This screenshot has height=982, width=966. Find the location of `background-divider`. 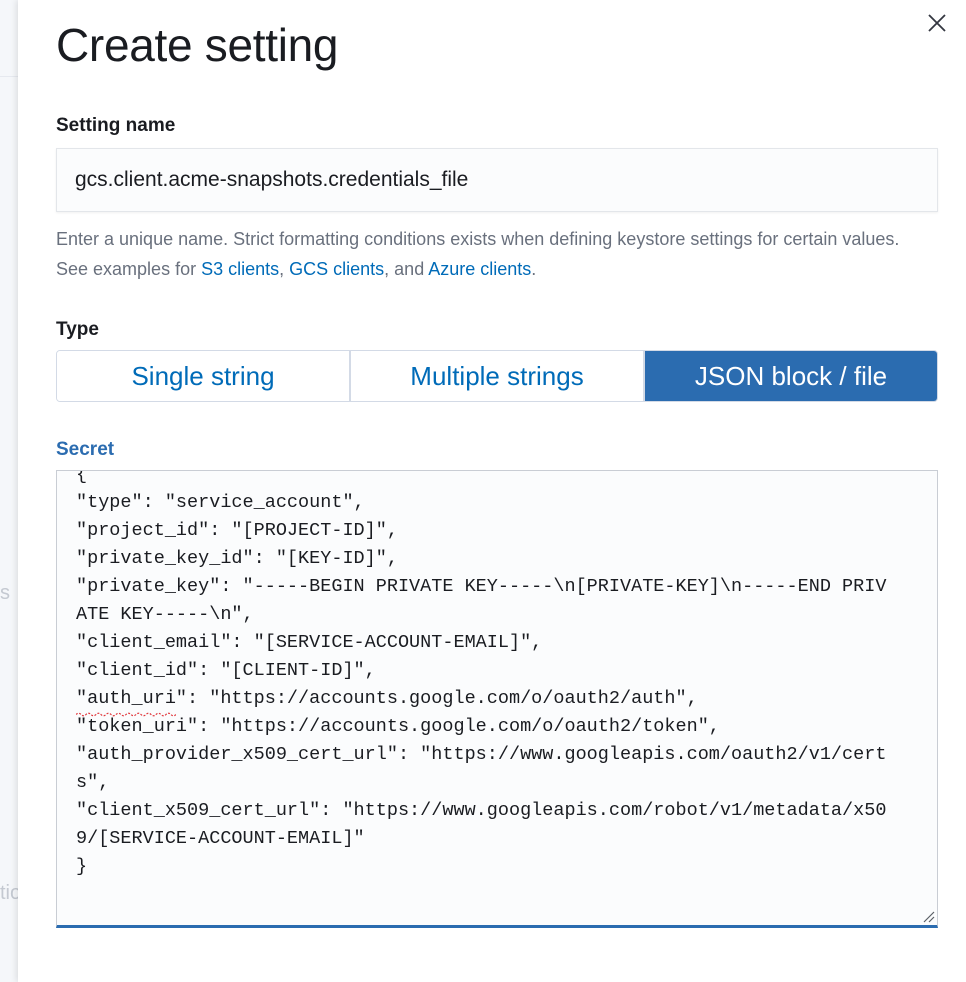

background-divider is located at coordinates (9, 76).